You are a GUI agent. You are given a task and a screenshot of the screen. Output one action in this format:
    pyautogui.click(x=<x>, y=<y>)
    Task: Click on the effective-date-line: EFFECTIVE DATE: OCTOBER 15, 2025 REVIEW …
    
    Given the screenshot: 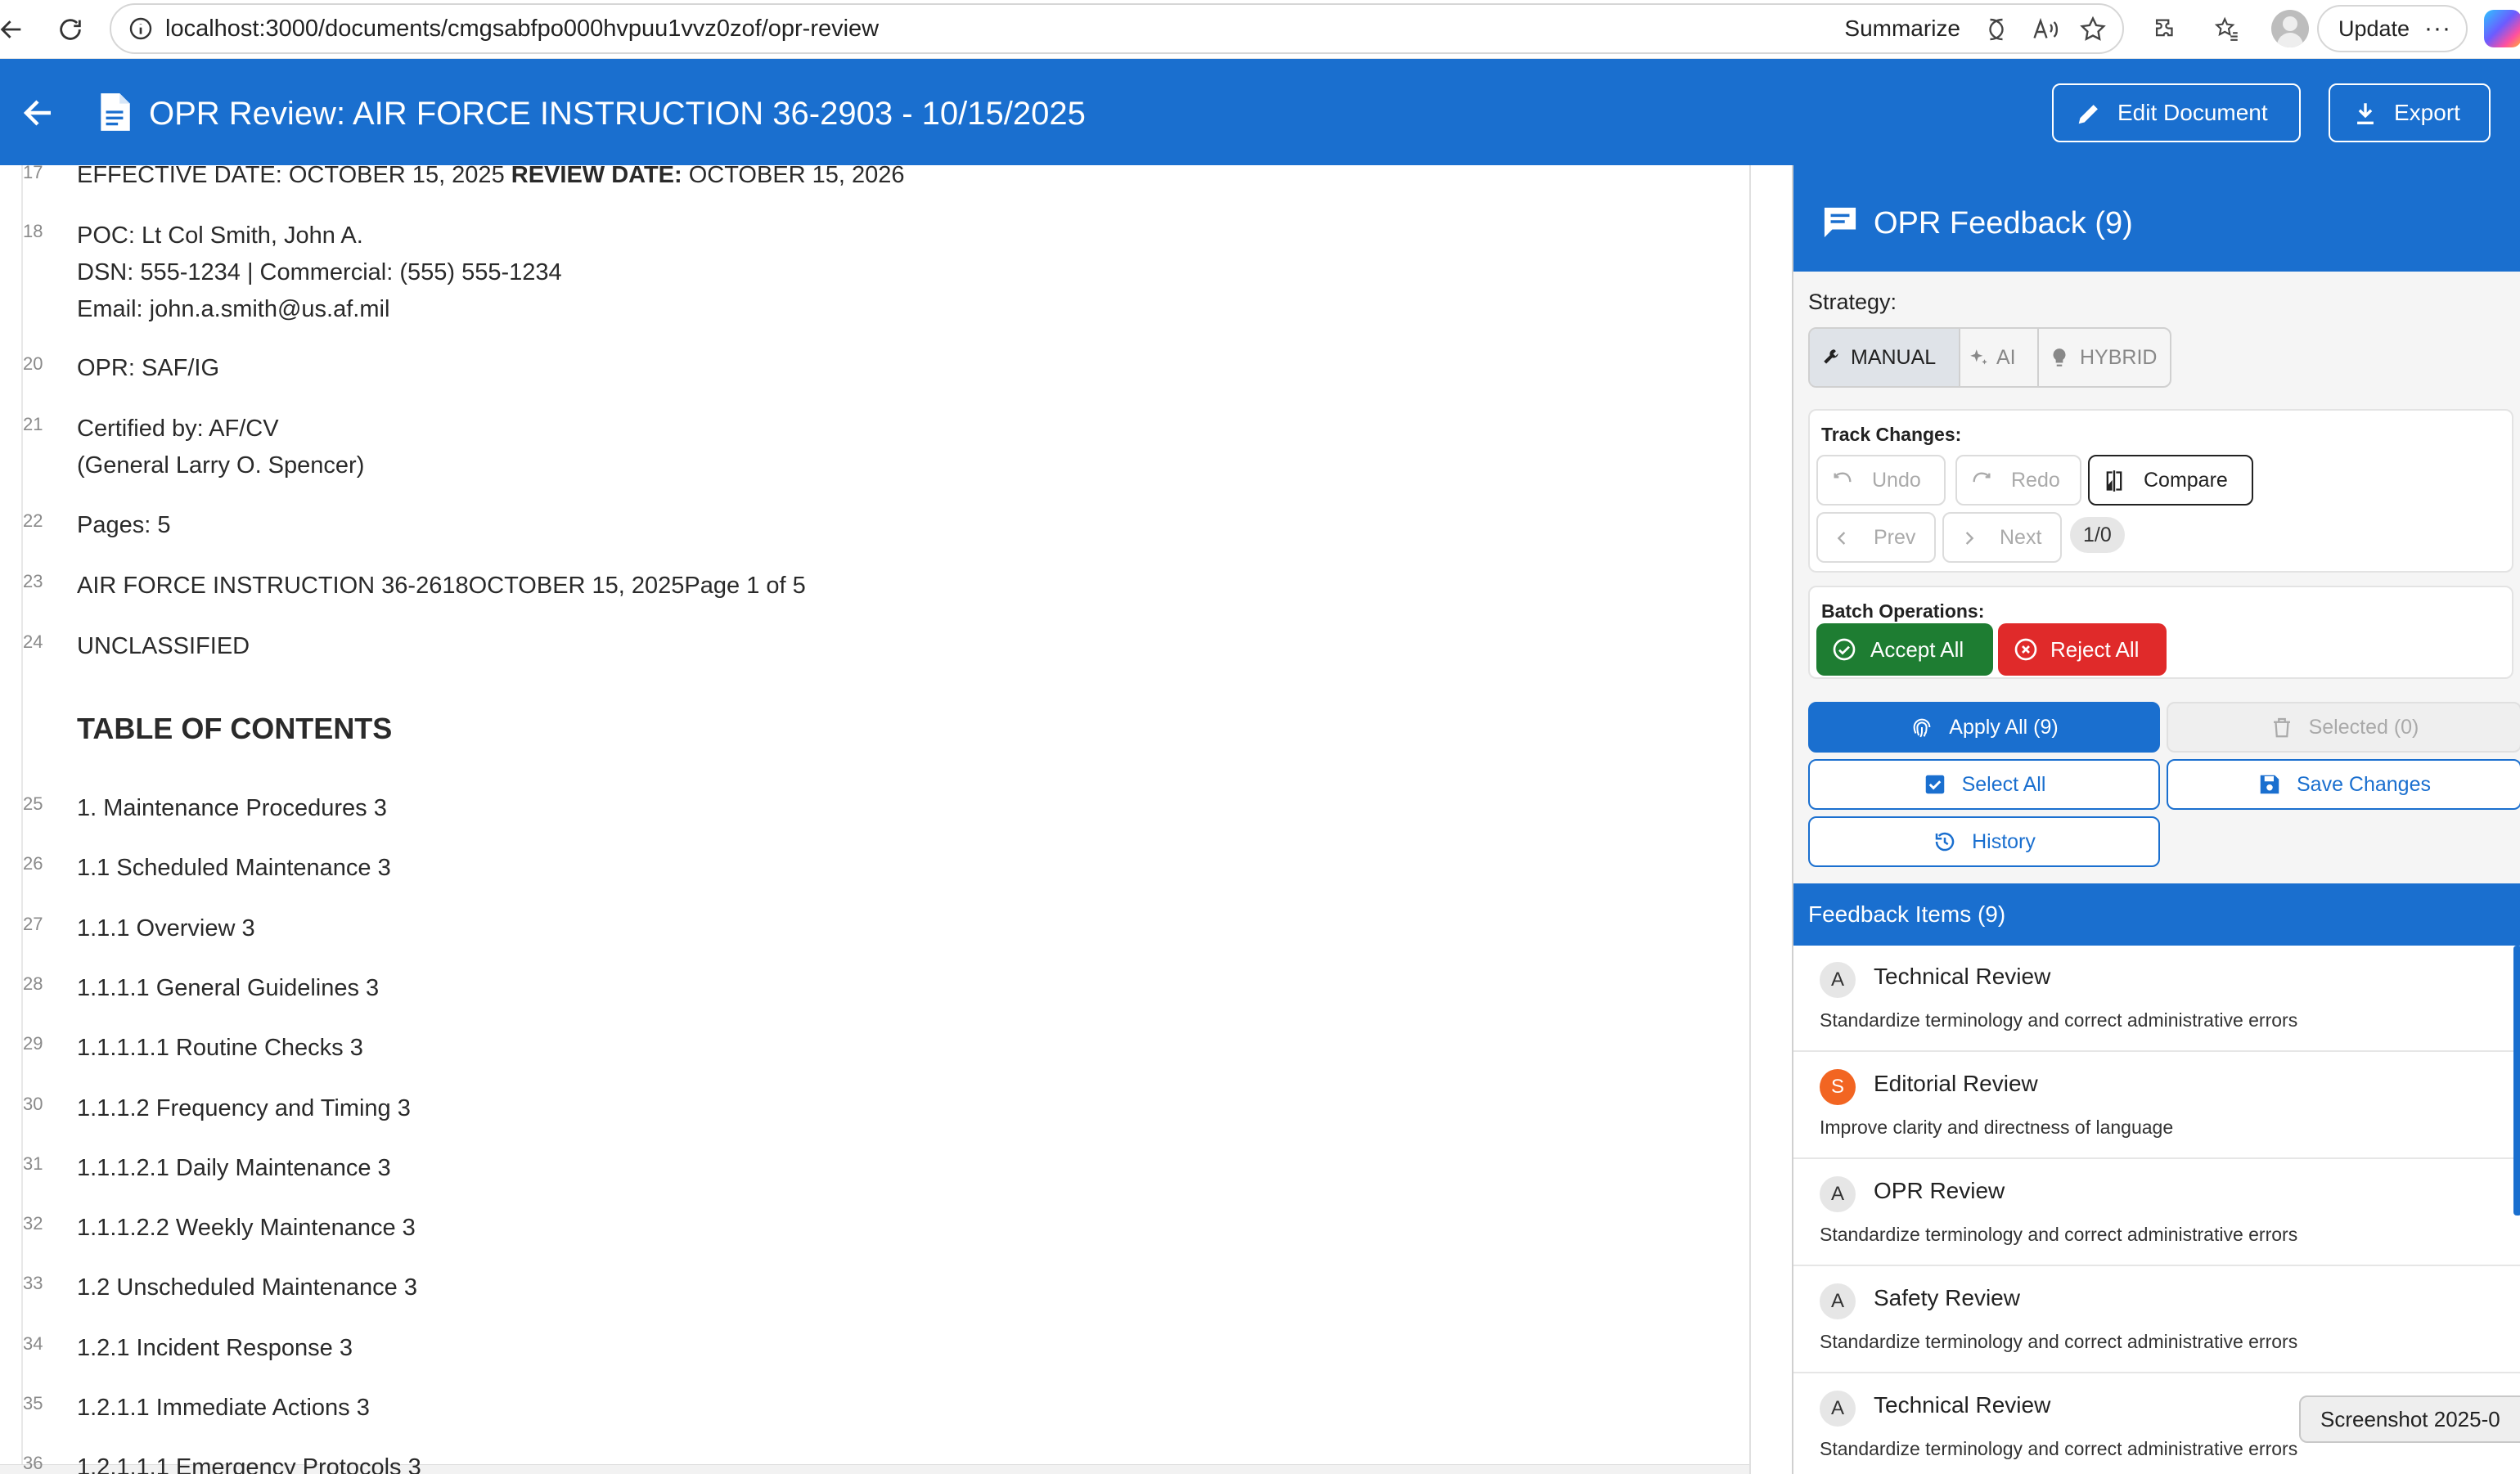 What is the action you would take?
    pyautogui.click(x=491, y=177)
    